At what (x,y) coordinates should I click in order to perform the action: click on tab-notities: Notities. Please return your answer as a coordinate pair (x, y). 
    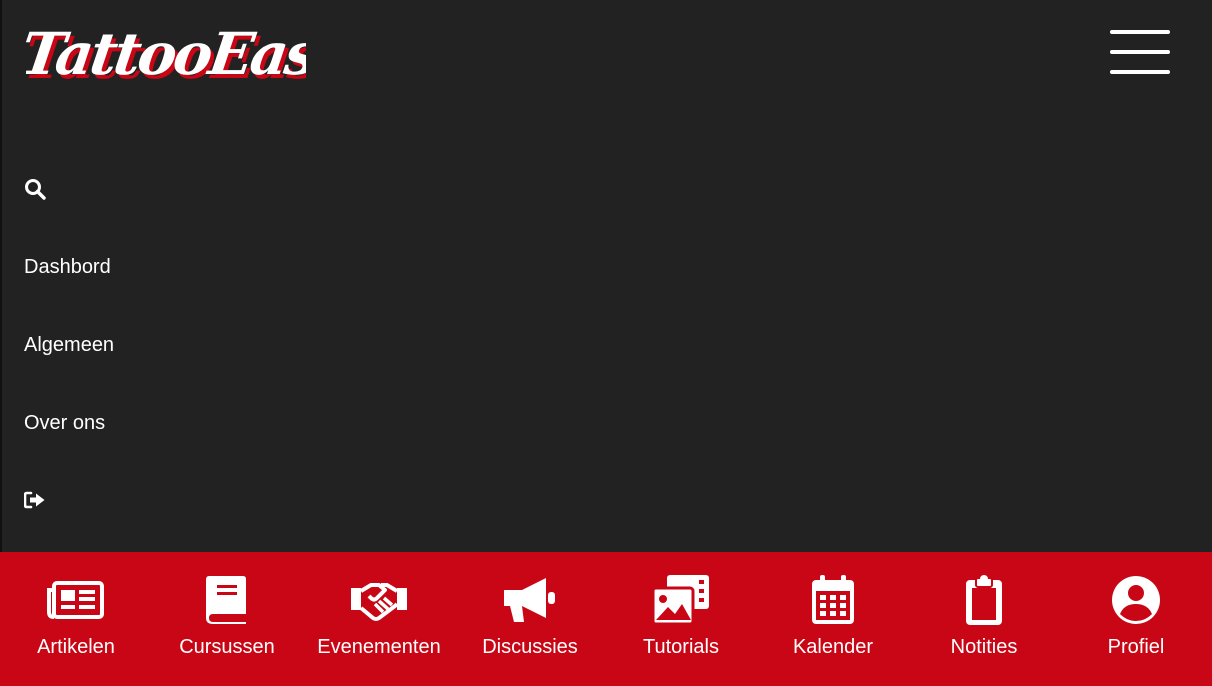
    Looking at the image, I should click on (984, 619).